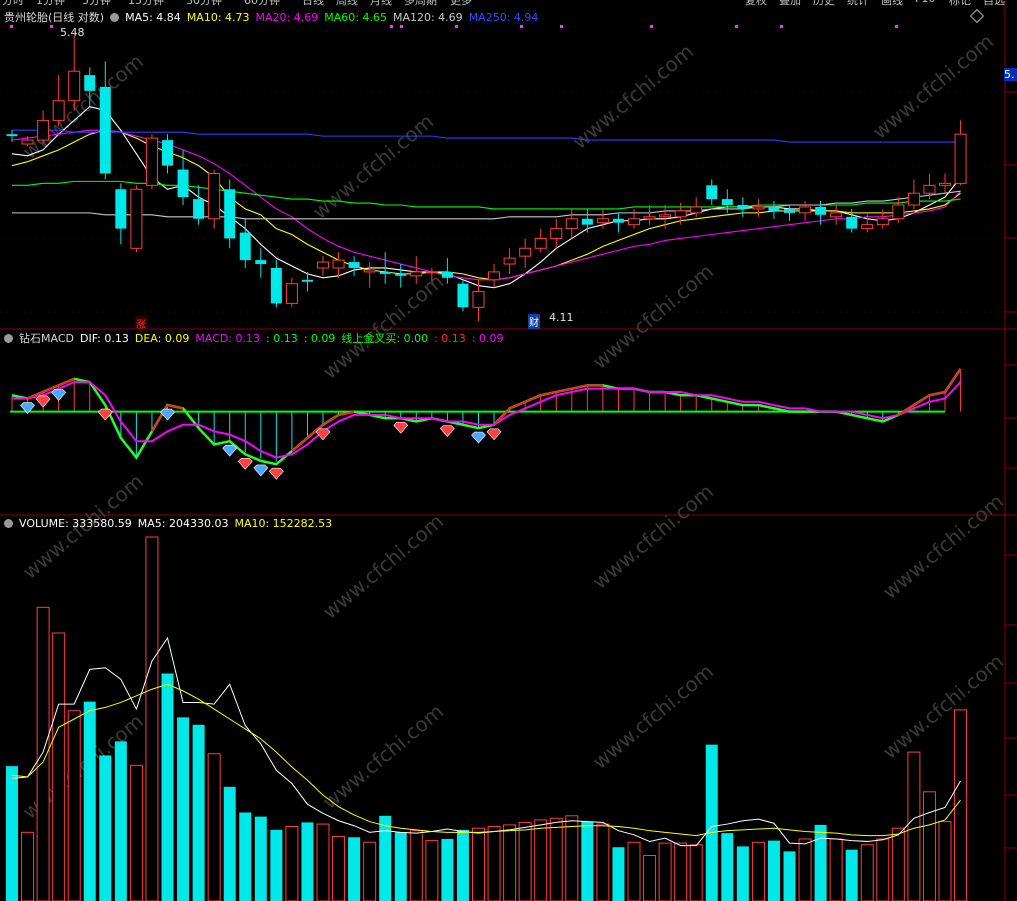 This screenshot has width=1017, height=901. I want to click on indicator-value: MA5: 204330.03, so click(183, 523).